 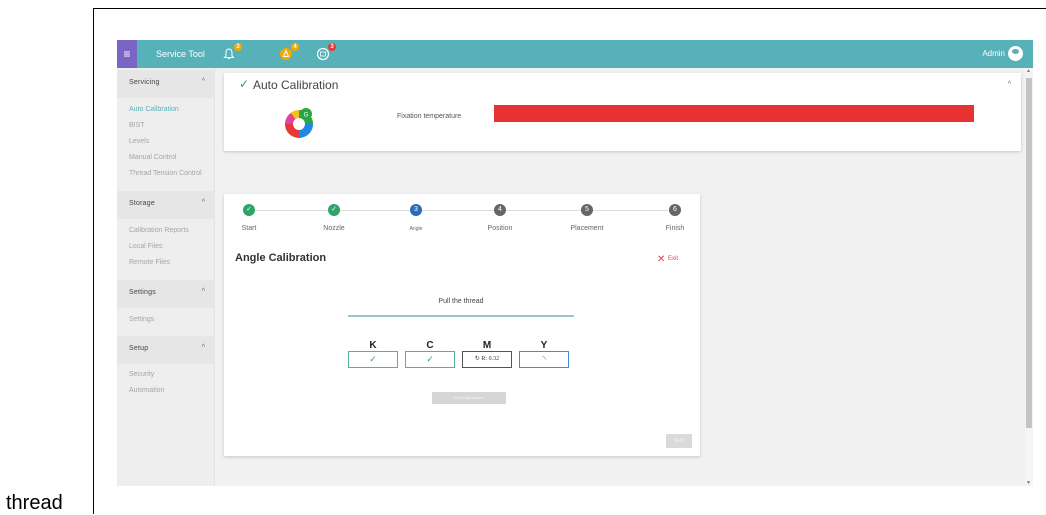 I want to click on stepper-track, so click(x=461, y=210).